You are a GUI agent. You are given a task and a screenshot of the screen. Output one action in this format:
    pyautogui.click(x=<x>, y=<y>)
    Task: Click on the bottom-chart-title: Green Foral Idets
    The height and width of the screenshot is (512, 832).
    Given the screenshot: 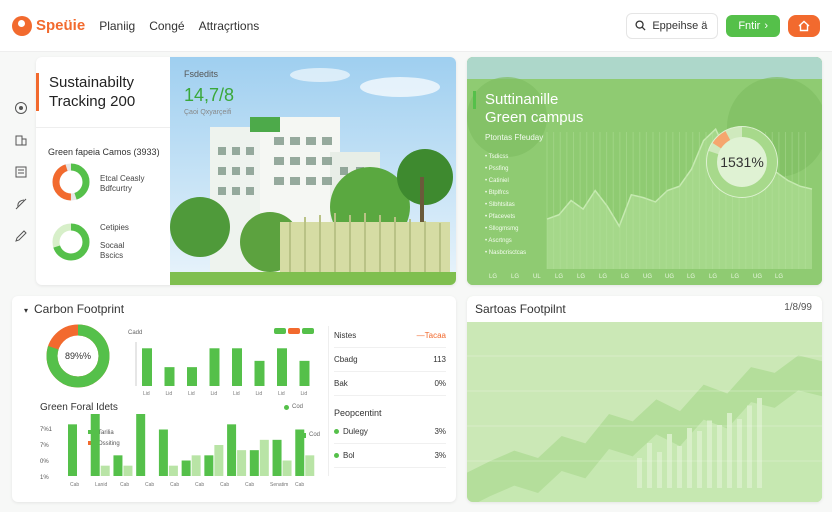 What is the action you would take?
    pyautogui.click(x=79, y=407)
    